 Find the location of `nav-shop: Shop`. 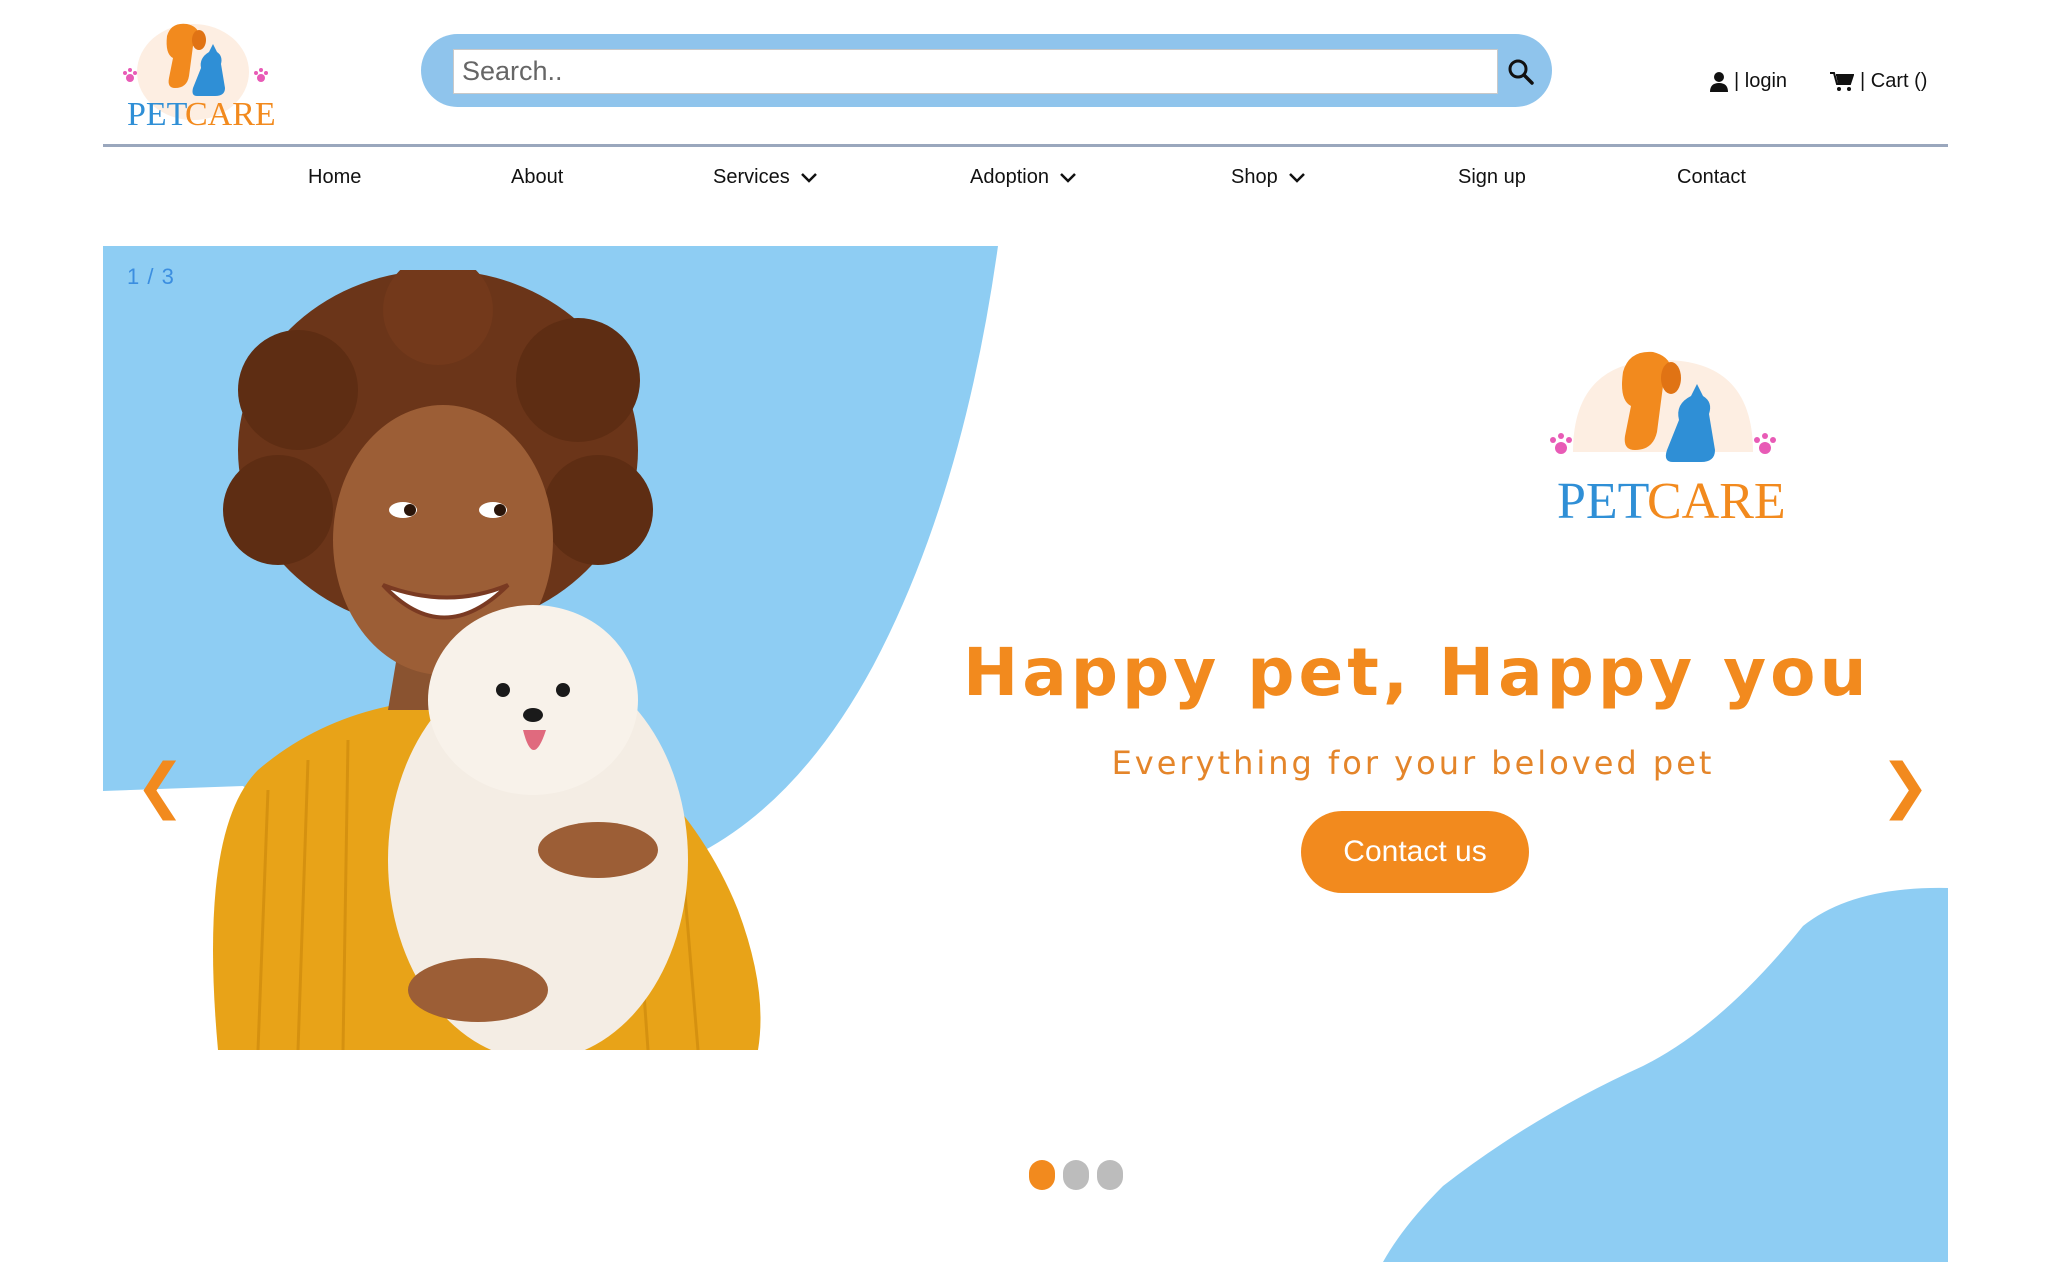

nav-shop: Shop is located at coordinates (1268, 177).